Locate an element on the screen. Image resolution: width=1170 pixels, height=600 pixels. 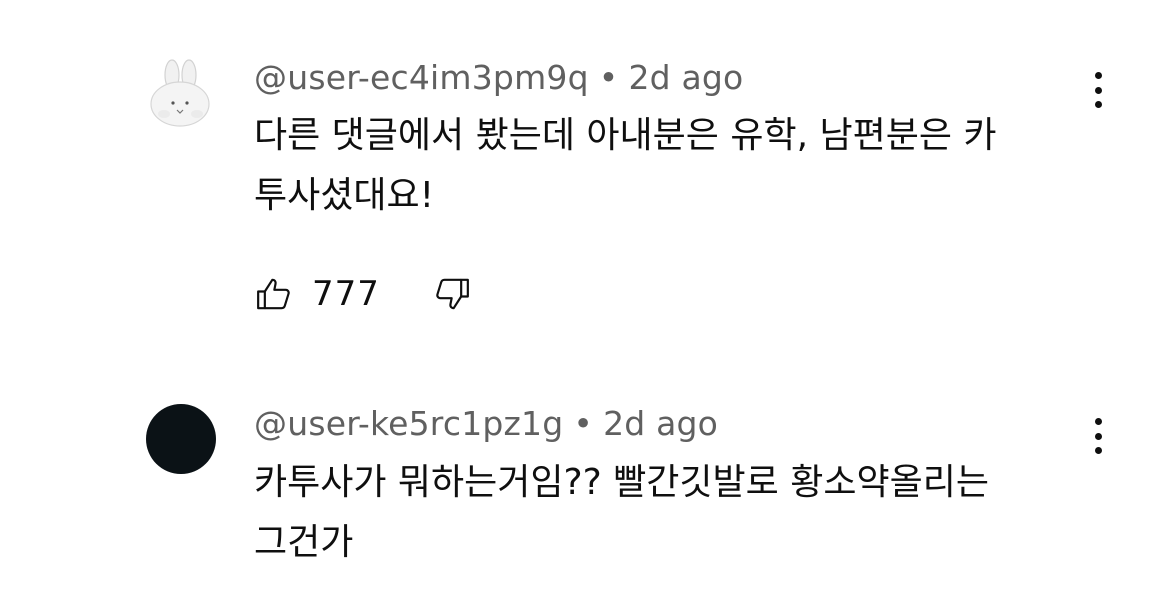
comment-text: 카투사가 뭐하는거임?? 빨간깃발로 황소약올리는 그건가 is located at coordinates (621, 512).